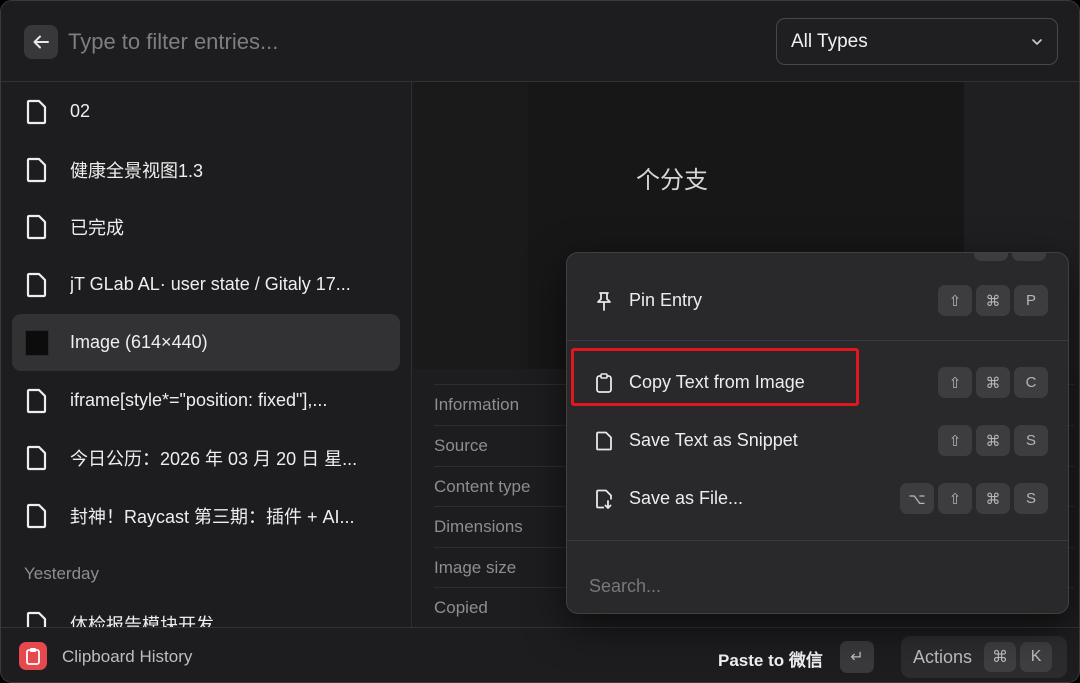 The height and width of the screenshot is (683, 1080). Describe the element at coordinates (917, 498) in the screenshot. I see `option-key: ⌥` at that location.